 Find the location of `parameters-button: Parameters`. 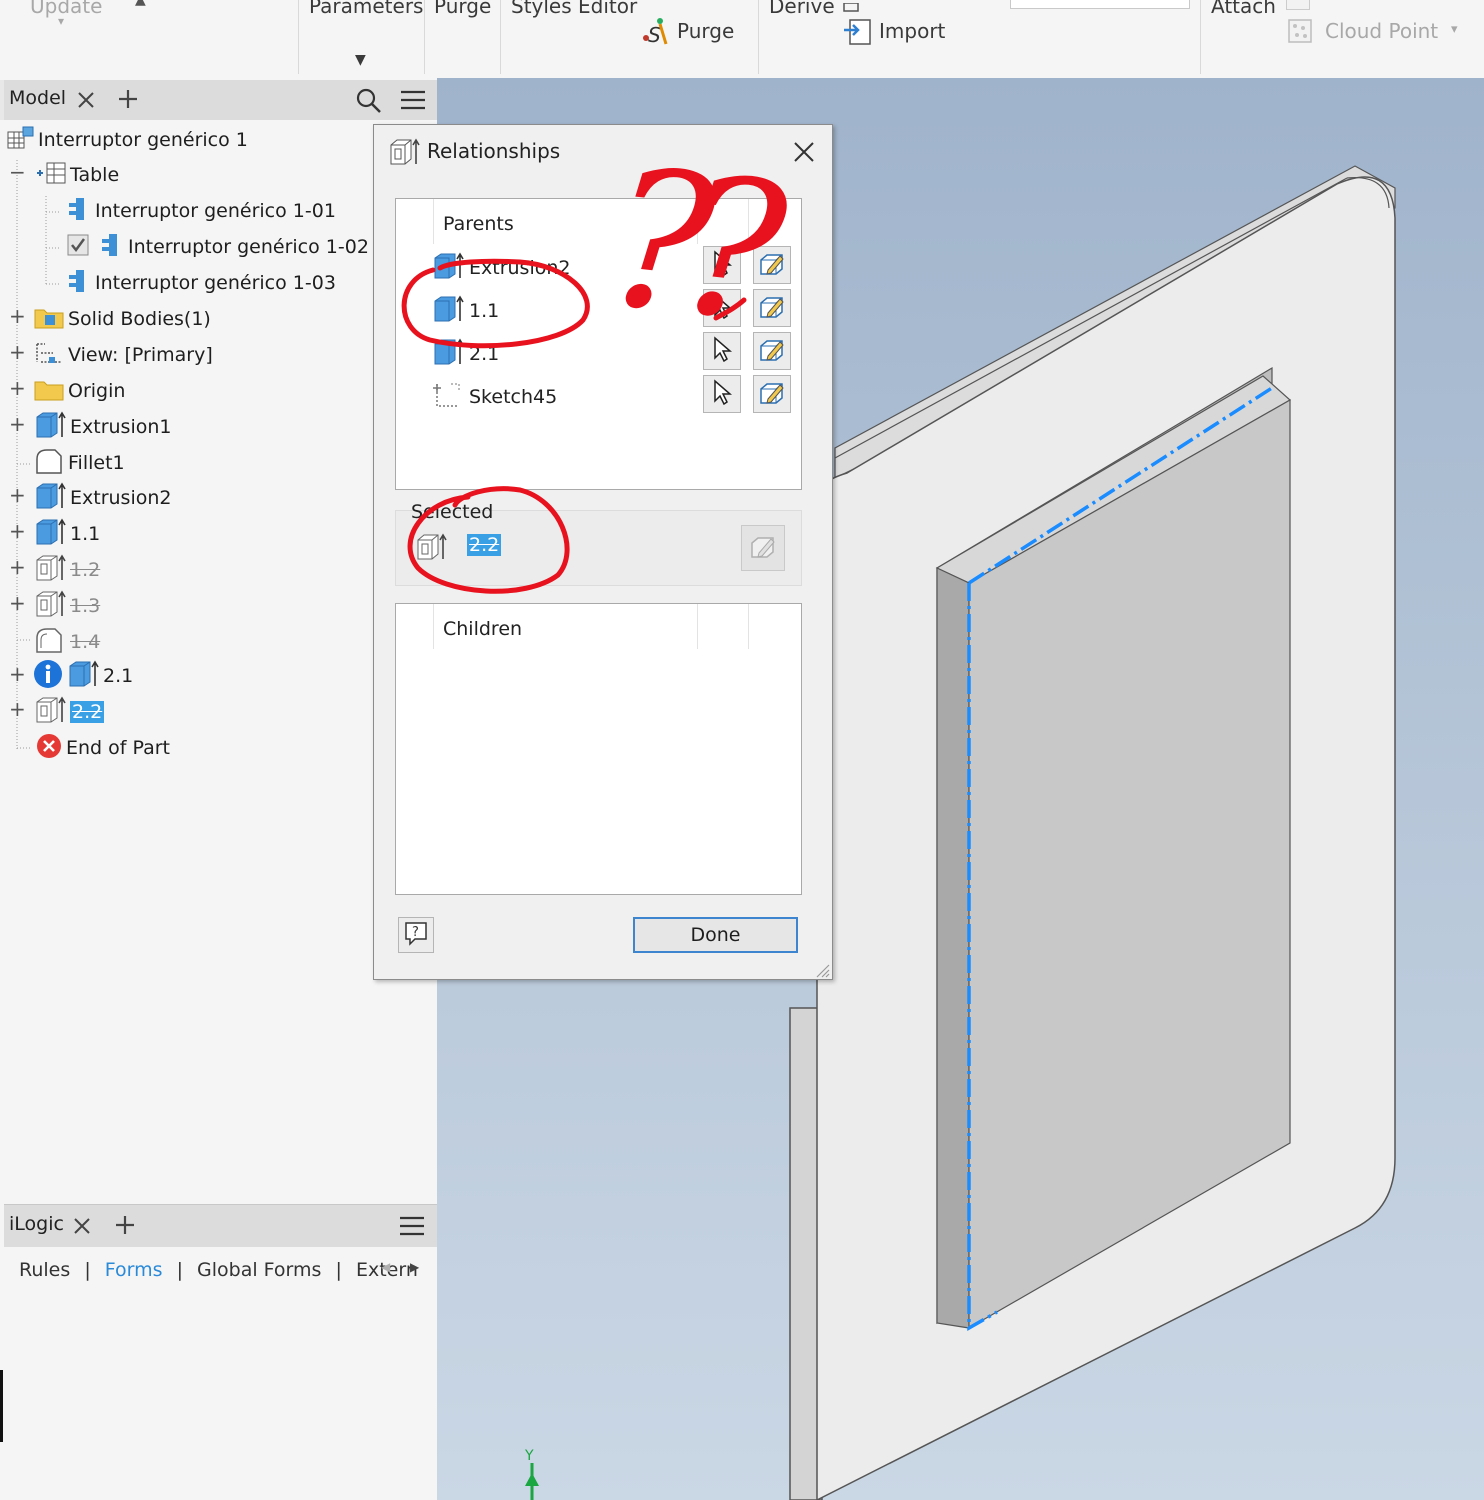

parameters-button: Parameters is located at coordinates (366, 9).